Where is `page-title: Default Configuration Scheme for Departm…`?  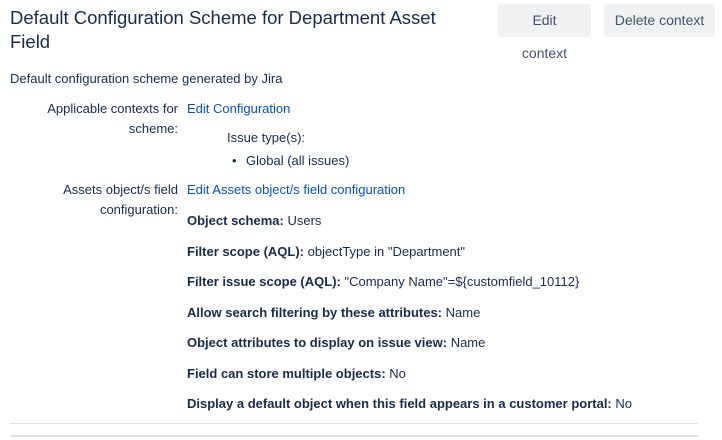 page-title: Default Configuration Scheme for Departm… is located at coordinates (223, 29).